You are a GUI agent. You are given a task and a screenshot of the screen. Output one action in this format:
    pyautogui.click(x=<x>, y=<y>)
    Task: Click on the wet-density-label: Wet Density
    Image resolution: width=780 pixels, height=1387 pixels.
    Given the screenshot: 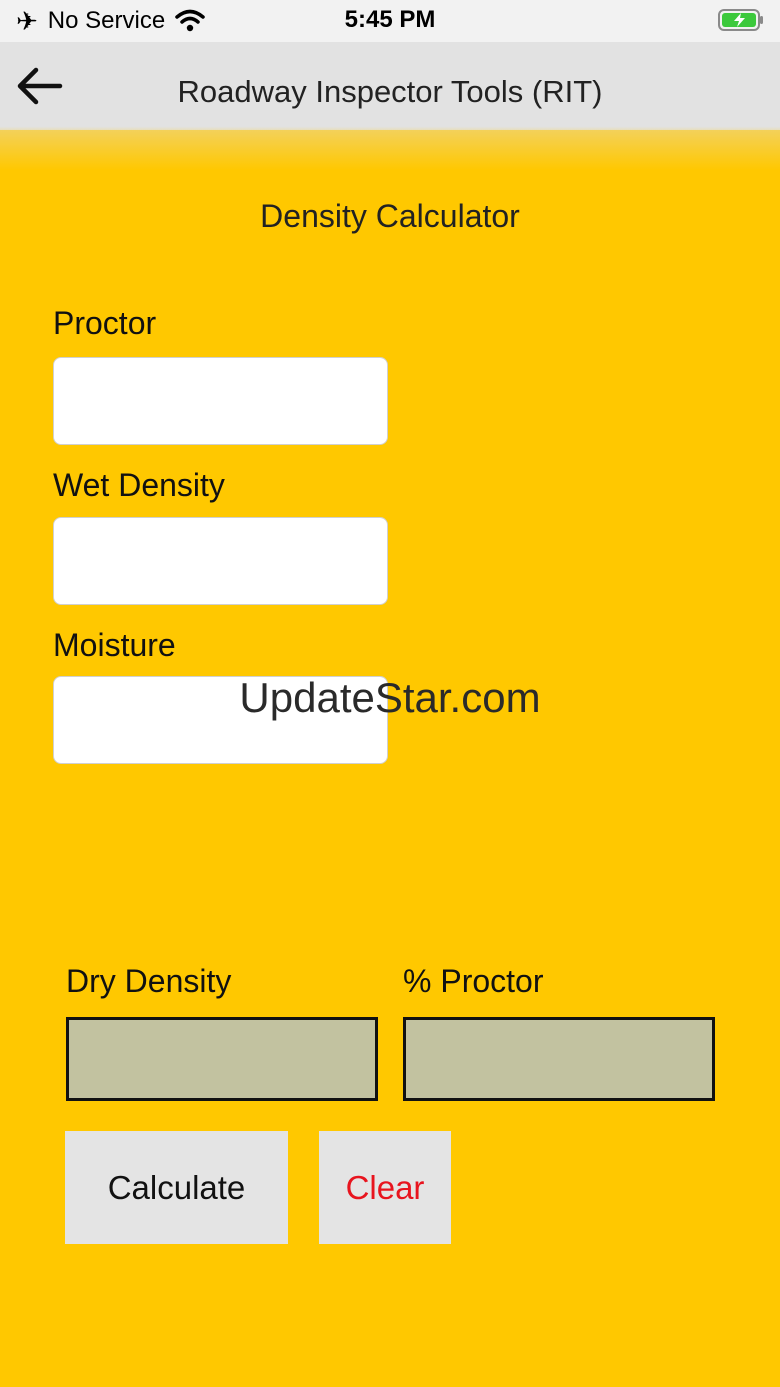 What is the action you would take?
    pyautogui.click(x=139, y=485)
    